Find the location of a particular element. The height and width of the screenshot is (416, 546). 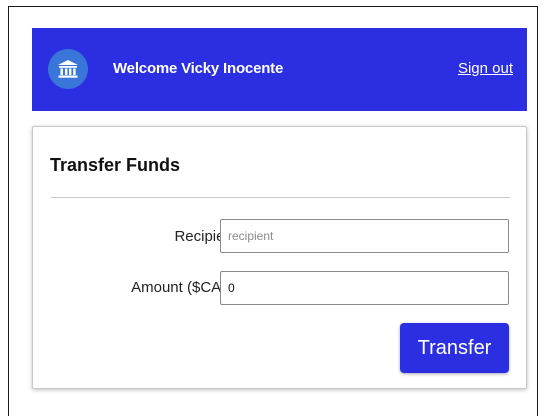

bank-icon is located at coordinates (68, 69).